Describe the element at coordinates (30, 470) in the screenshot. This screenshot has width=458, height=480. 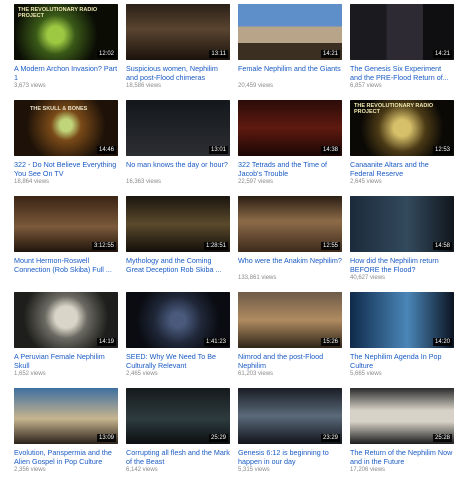
I see `view-count: 2,356 views` at that location.